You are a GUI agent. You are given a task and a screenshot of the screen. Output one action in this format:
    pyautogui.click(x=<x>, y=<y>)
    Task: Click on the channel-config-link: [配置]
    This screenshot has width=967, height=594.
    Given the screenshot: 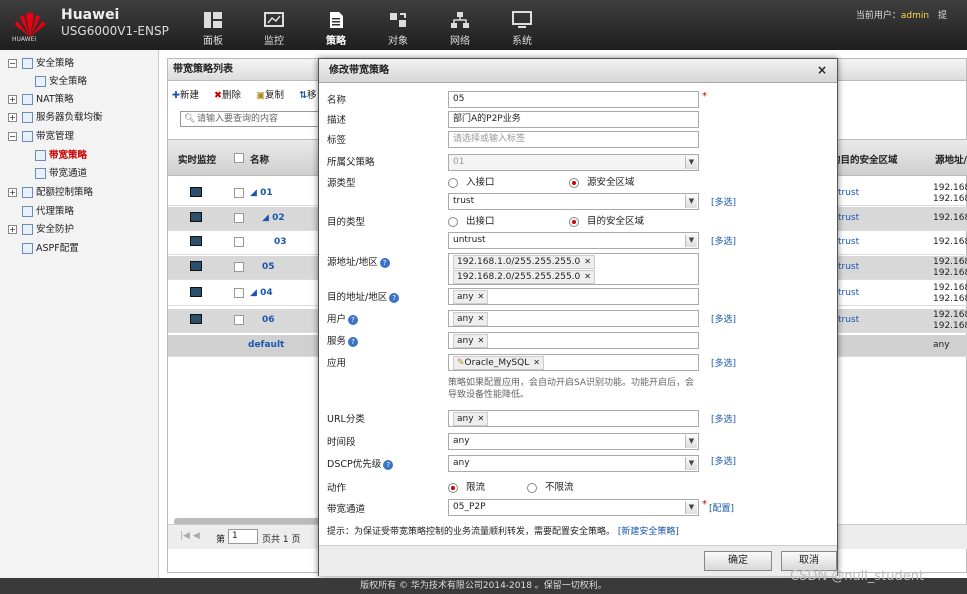 What is the action you would take?
    pyautogui.click(x=721, y=507)
    